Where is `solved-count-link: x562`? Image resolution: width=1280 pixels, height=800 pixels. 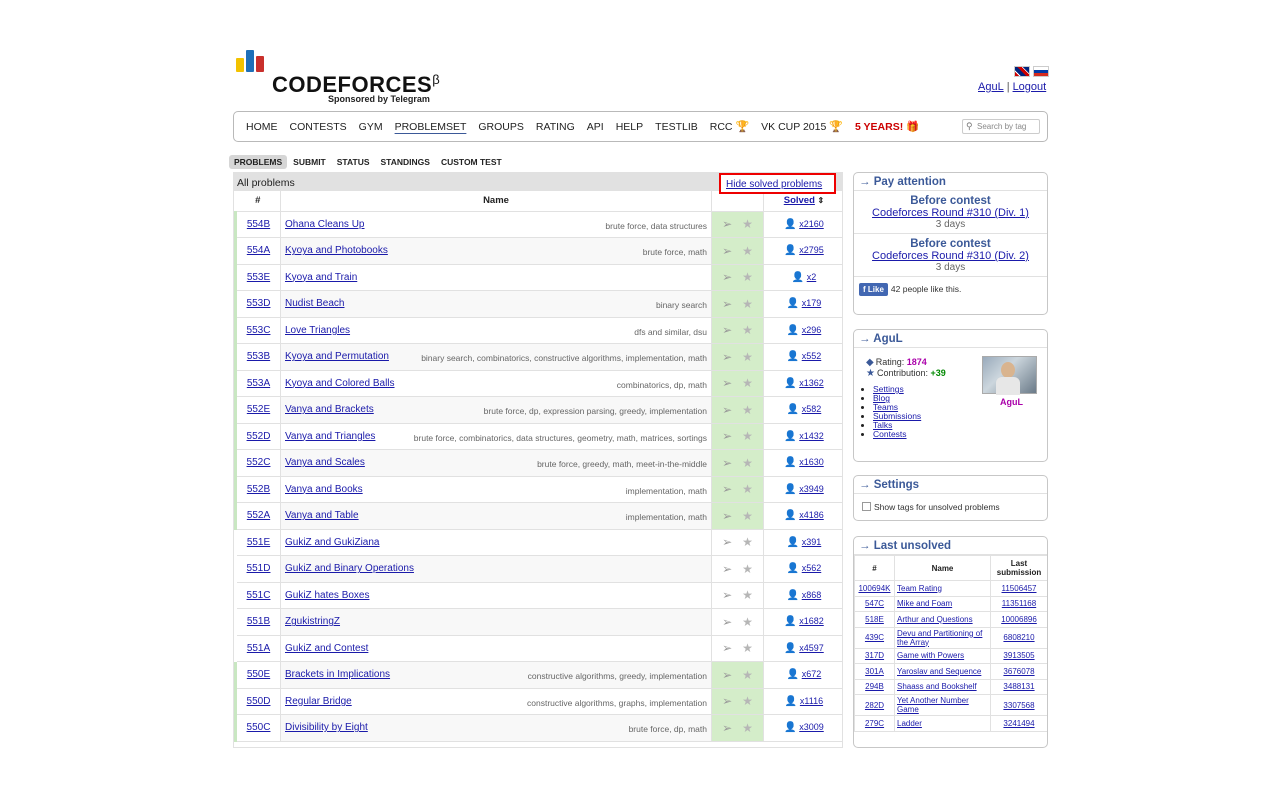
solved-count-link: x562 is located at coordinates (812, 568).